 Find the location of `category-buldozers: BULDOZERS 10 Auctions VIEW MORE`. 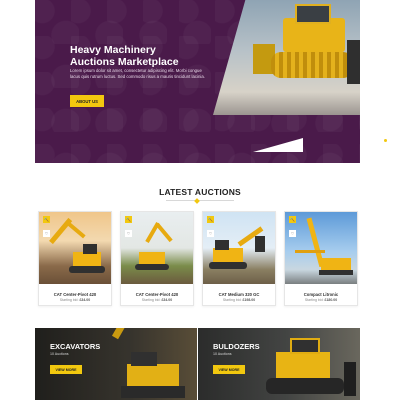

category-buldozers: BULDOZERS 10 Auctions VIEW MORE is located at coordinates (279, 364).